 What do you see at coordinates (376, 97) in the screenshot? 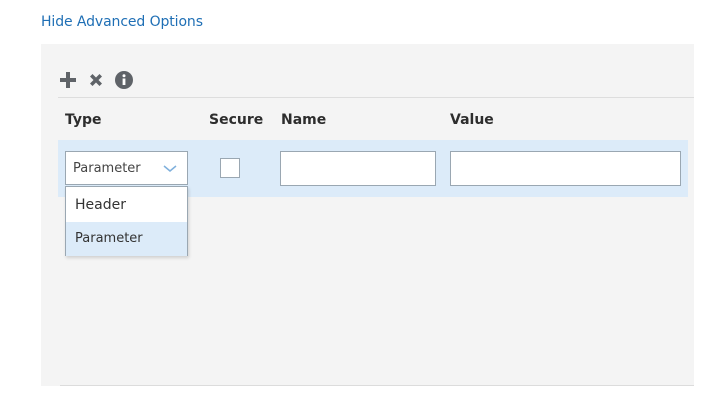
I see `toolbar-divider` at bounding box center [376, 97].